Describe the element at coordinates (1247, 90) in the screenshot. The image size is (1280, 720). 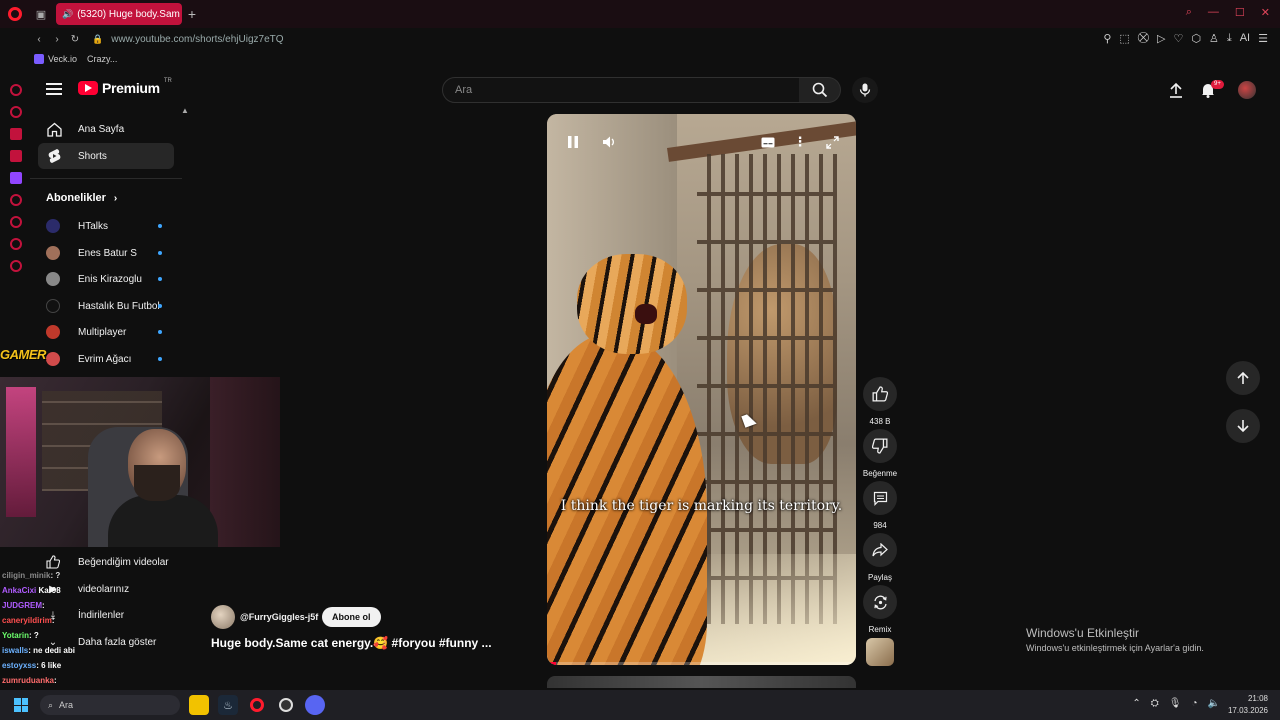
I see `account-avatar` at that location.